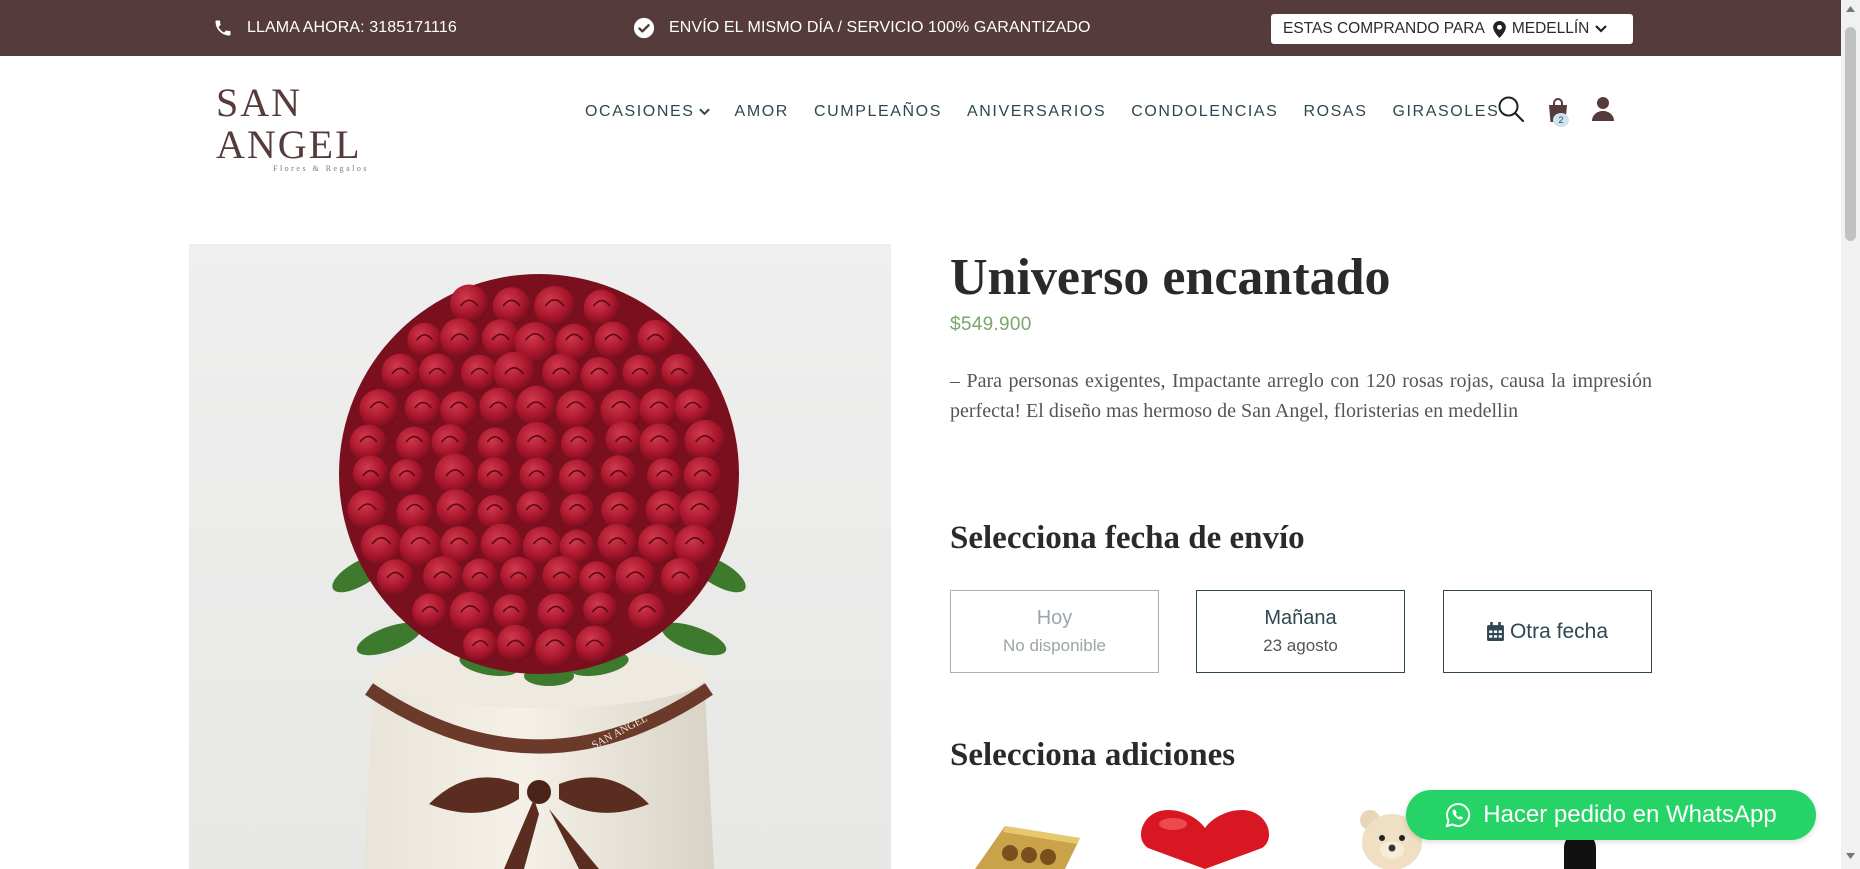  Describe the element at coordinates (1054, 618) in the screenshot. I see `delivery-option-label: Hoy` at that location.